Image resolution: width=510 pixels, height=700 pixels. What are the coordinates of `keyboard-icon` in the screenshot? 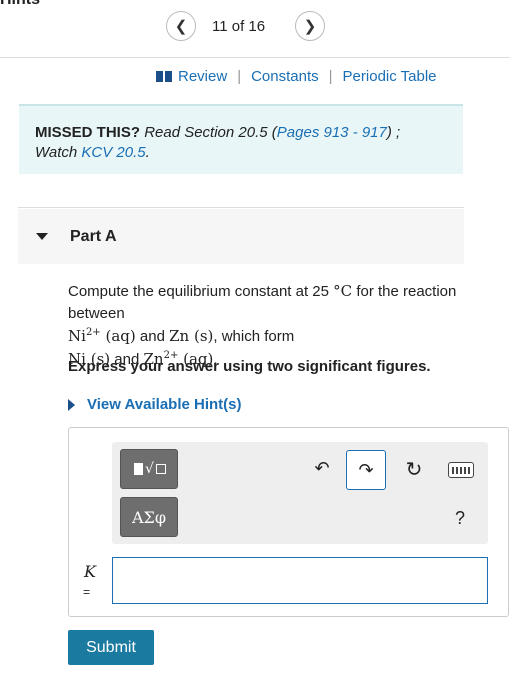 It's located at (461, 470).